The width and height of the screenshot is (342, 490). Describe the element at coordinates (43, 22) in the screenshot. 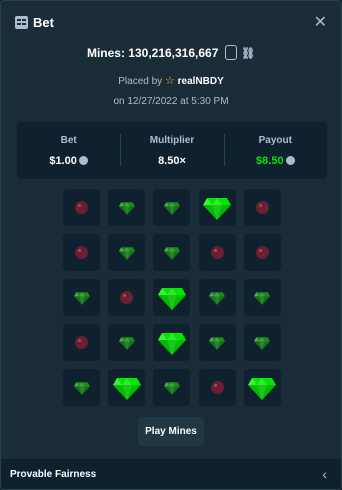

I see `modal-title: Bet` at that location.